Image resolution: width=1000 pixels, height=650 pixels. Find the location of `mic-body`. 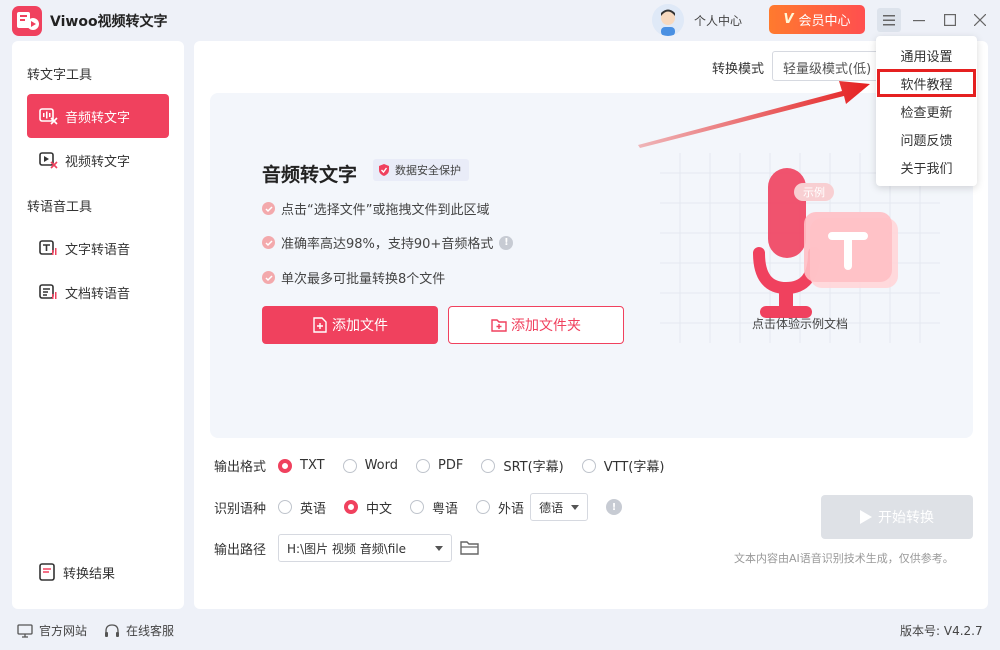

mic-body is located at coordinates (787, 213).